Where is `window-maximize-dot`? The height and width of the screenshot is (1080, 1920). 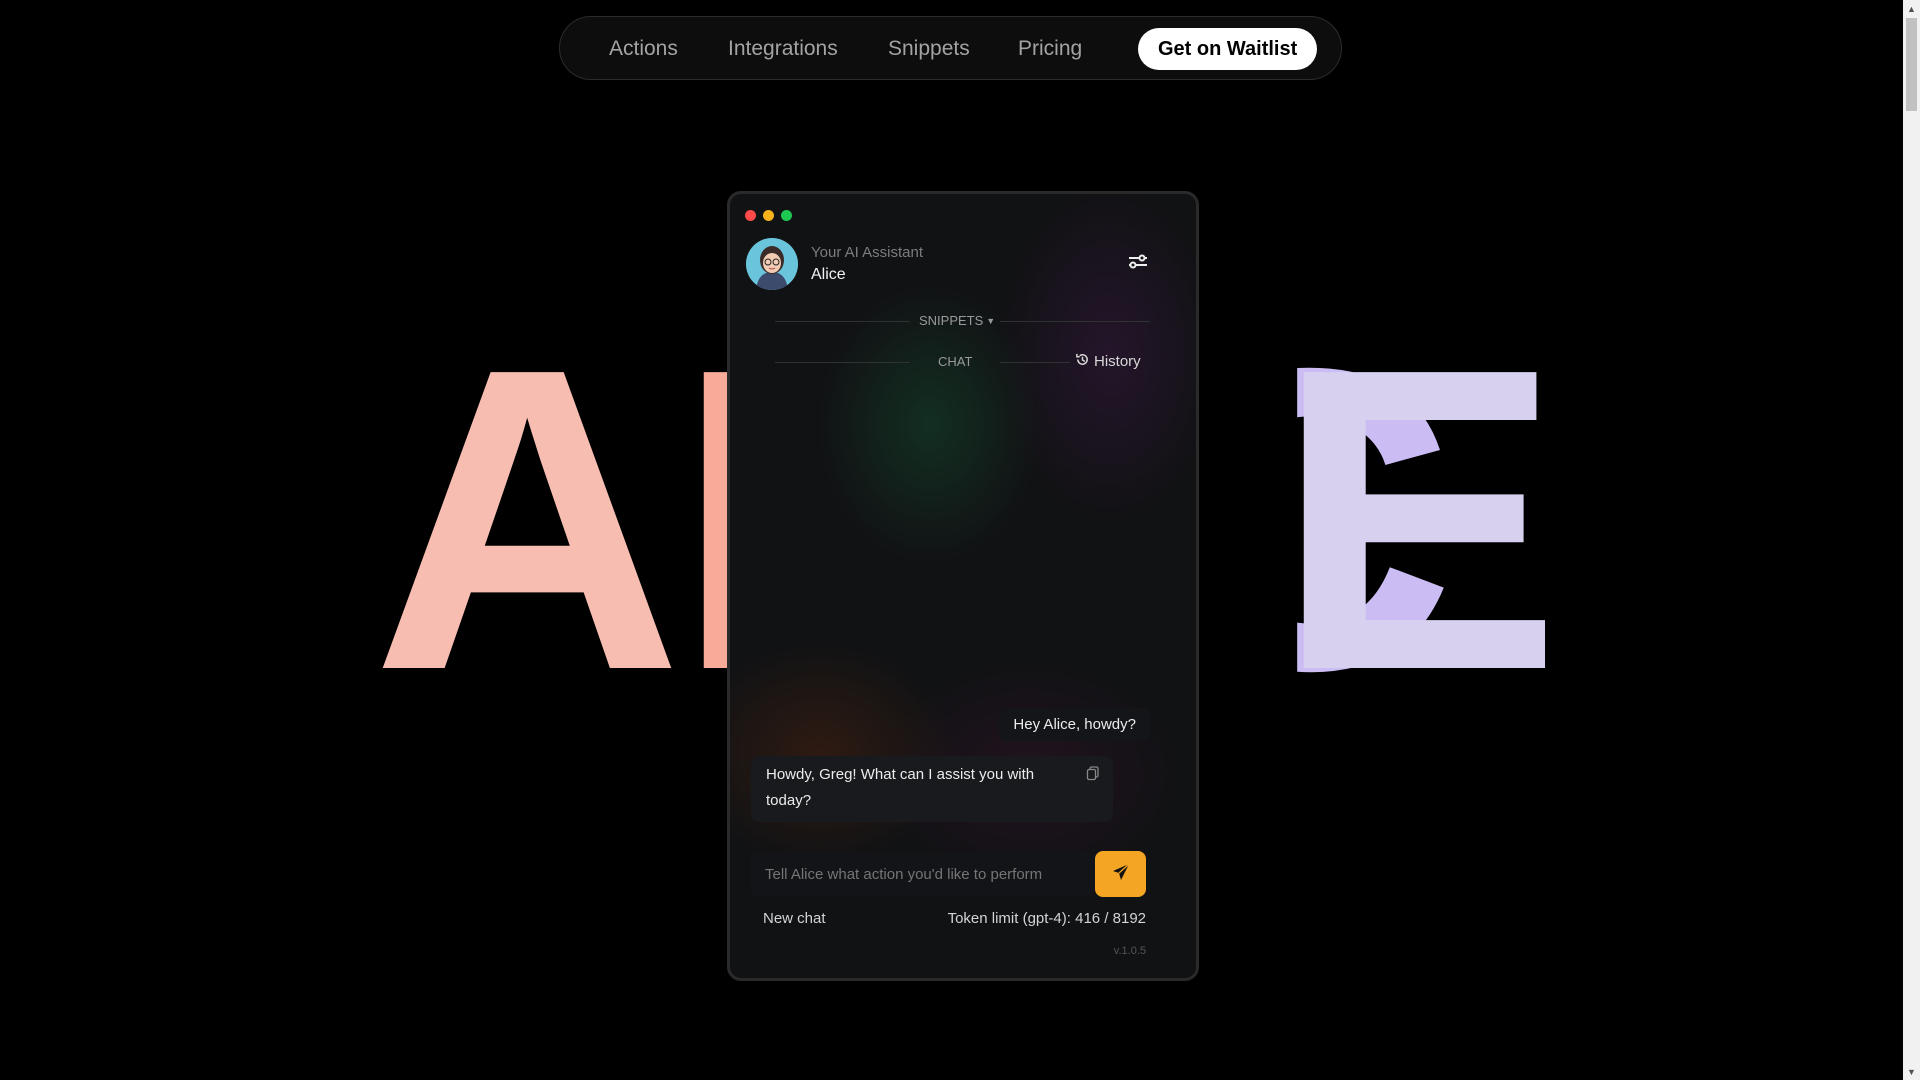
window-maximize-dot is located at coordinates (786, 215).